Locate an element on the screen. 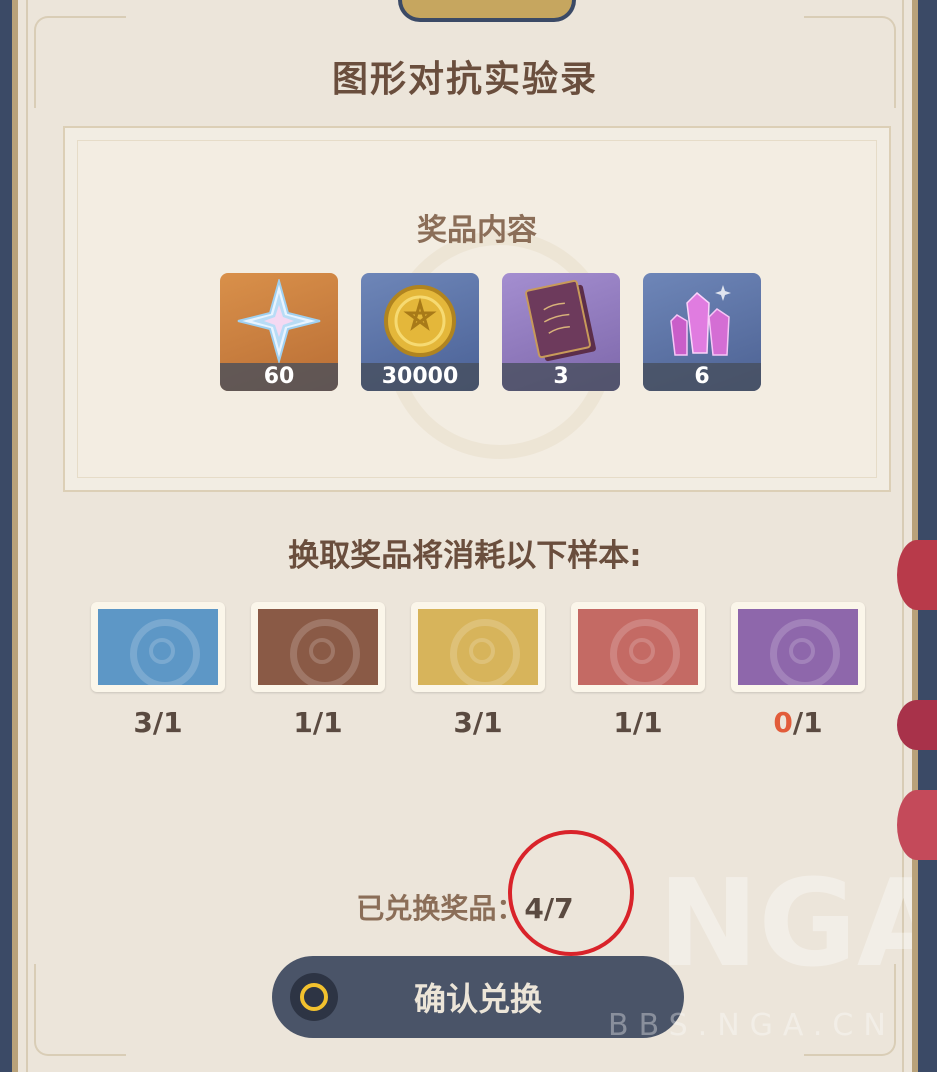 The height and width of the screenshot is (1072, 937). crystal-icon is located at coordinates (700, 320).